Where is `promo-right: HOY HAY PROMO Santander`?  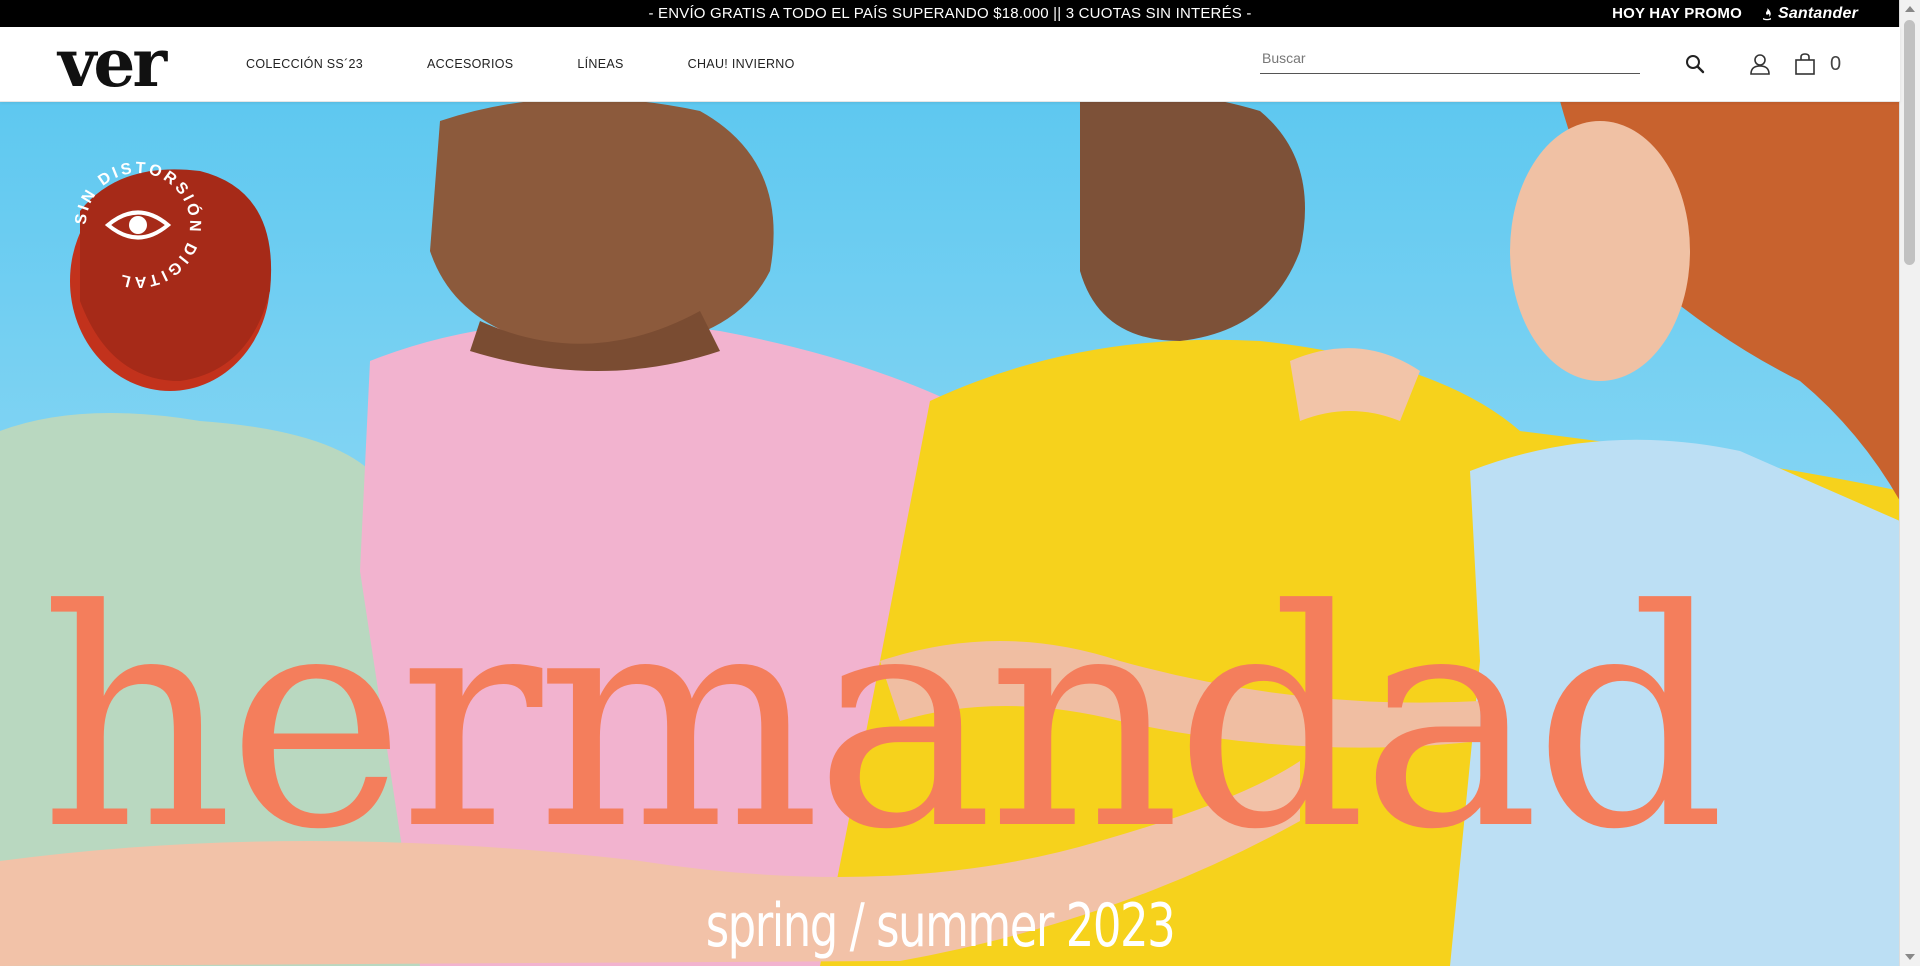
promo-right: HOY HAY PROMO Santander is located at coordinates (1735, 13).